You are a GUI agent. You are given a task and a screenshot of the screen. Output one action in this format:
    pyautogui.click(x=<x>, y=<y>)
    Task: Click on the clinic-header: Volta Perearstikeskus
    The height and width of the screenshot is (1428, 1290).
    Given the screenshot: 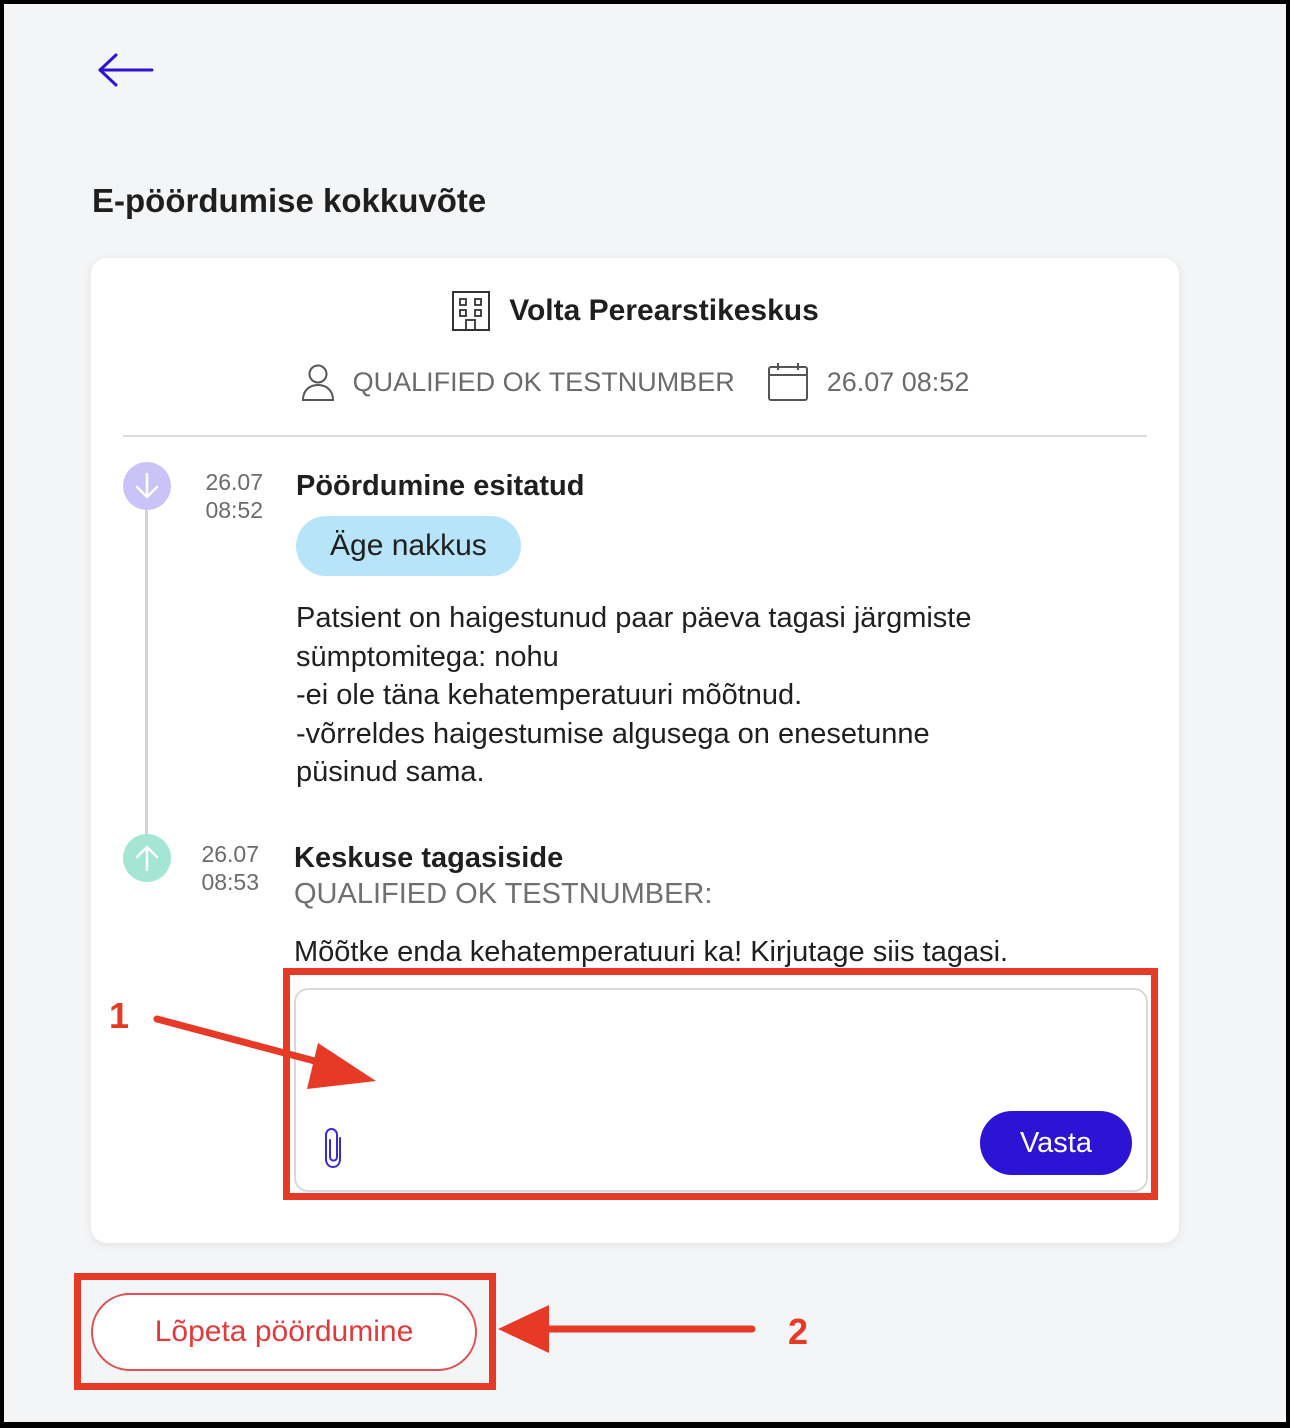 What is the action you would take?
    pyautogui.click(x=635, y=311)
    